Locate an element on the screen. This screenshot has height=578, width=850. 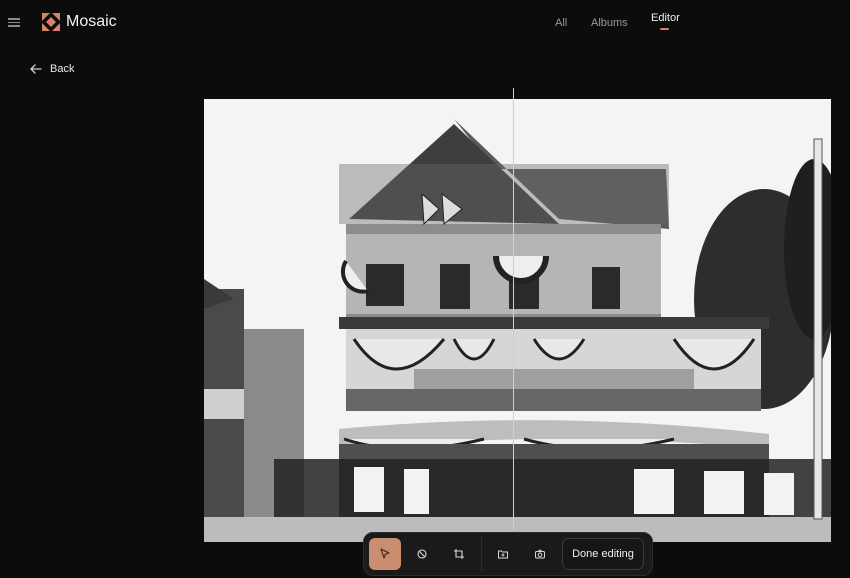
tool-save-folder-button is located at coordinates (503, 554).